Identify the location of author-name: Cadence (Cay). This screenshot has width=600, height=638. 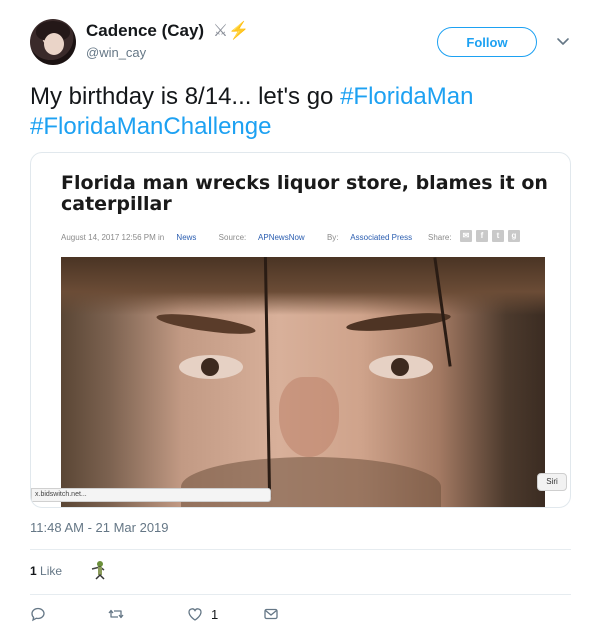
(145, 30).